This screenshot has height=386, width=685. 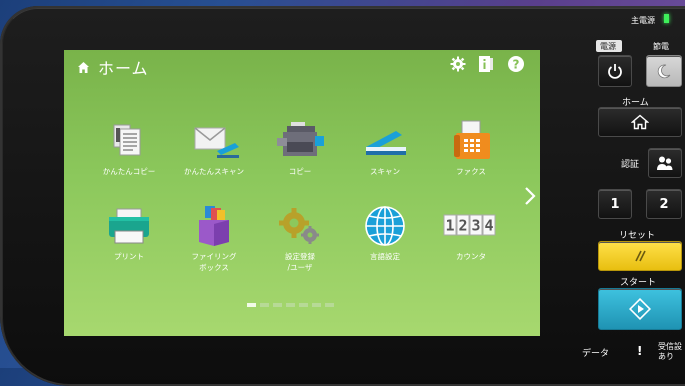 I want to click on key-2-label: 2, so click(x=664, y=204).